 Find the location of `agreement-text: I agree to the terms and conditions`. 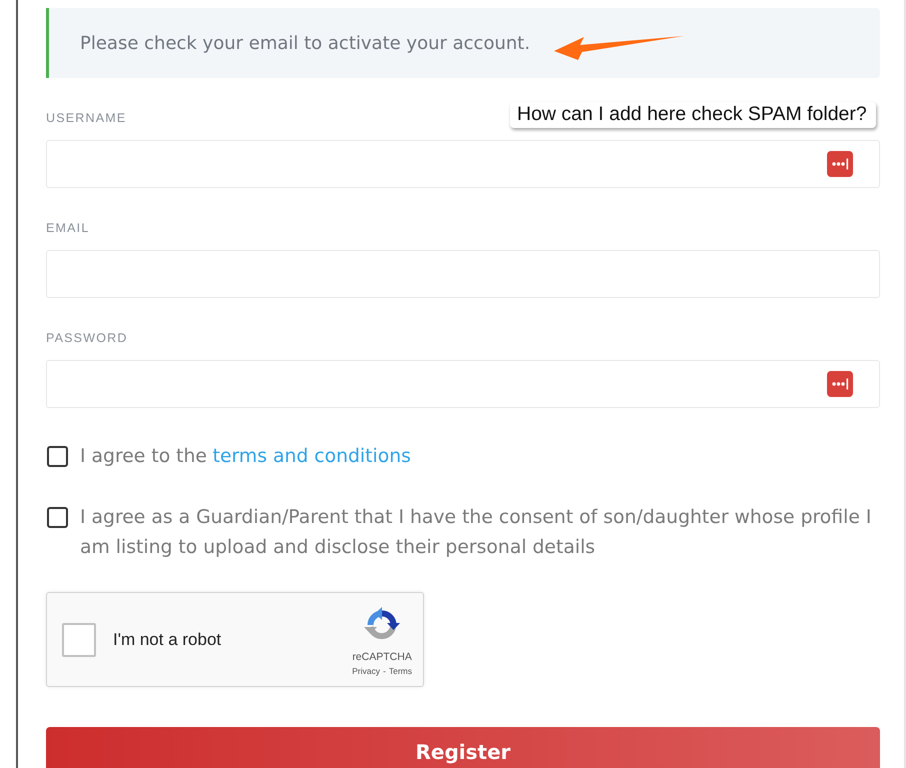

agreement-text: I agree to the terms and conditions is located at coordinates (245, 457).